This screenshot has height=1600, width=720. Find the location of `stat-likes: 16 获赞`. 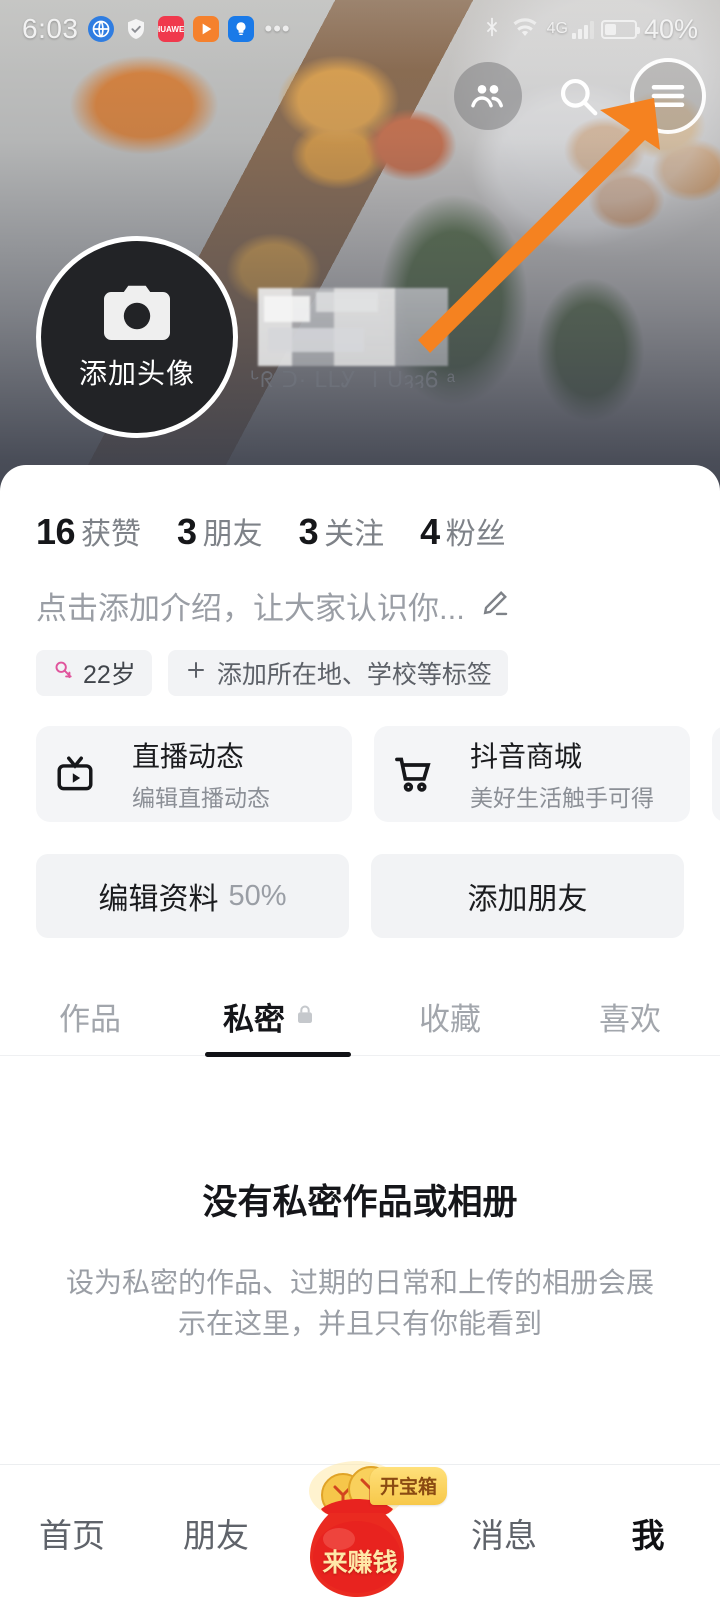

stat-likes: 16 获赞 is located at coordinates (88, 531).